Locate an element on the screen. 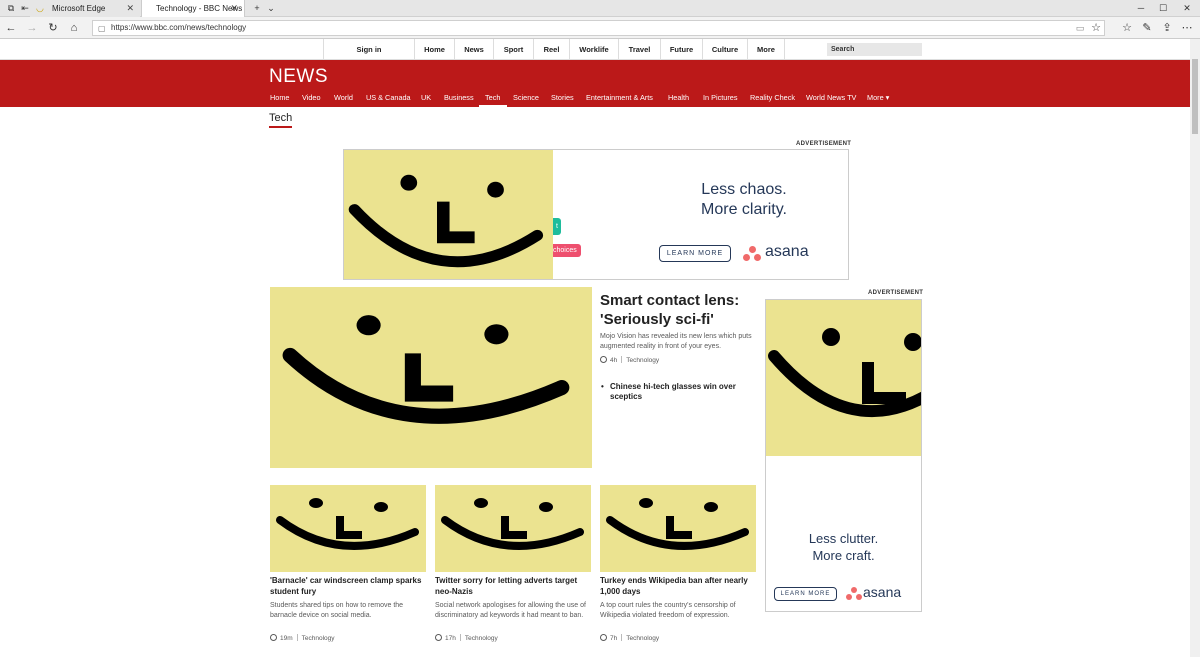  sign-in-link: Sign in is located at coordinates (368, 49).